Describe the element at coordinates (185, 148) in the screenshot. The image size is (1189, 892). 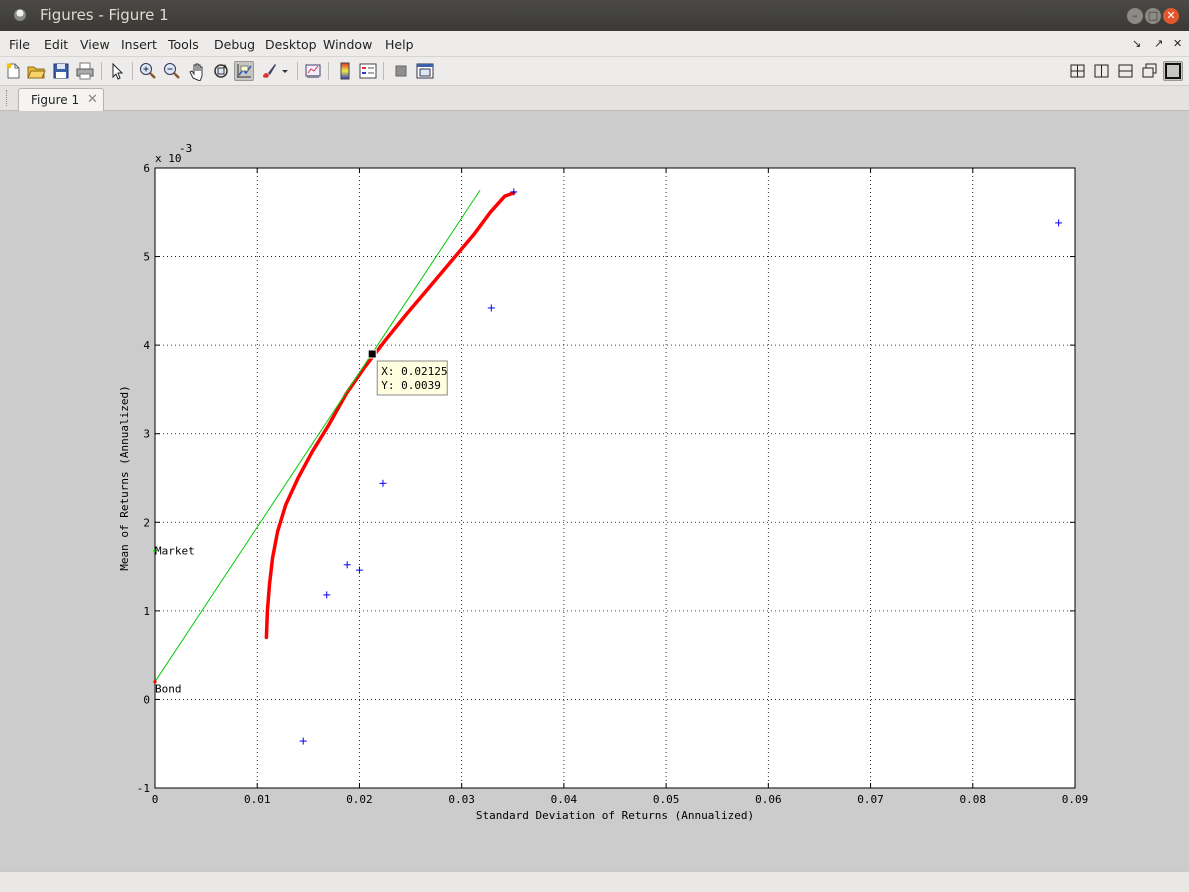
I see `y-exponent-power: -3` at that location.